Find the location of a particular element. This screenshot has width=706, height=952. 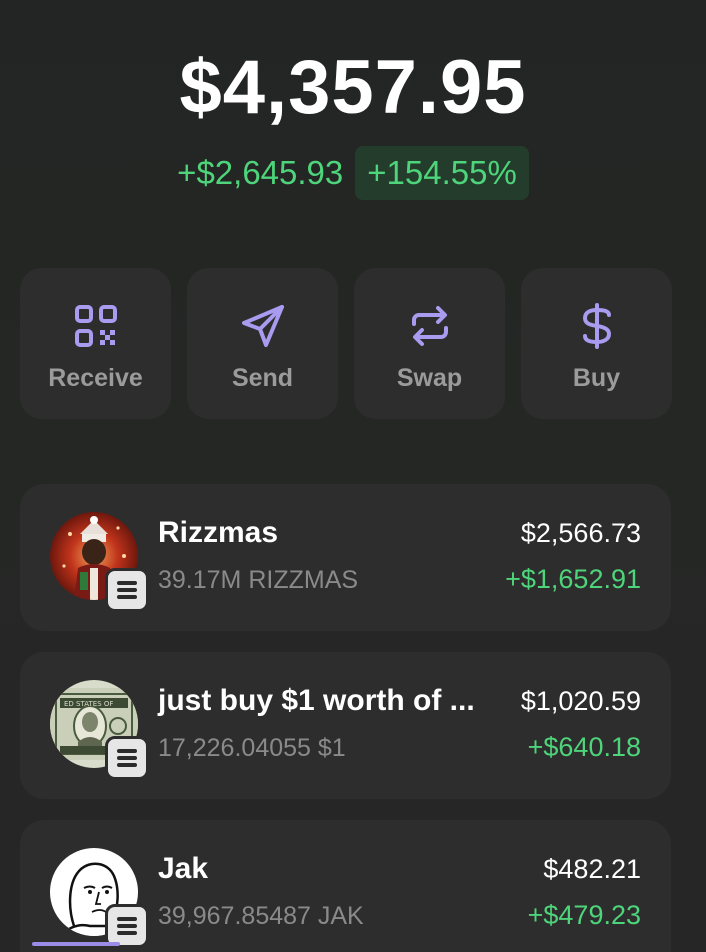

token-gain: +$1,652.91 is located at coordinates (573, 579).